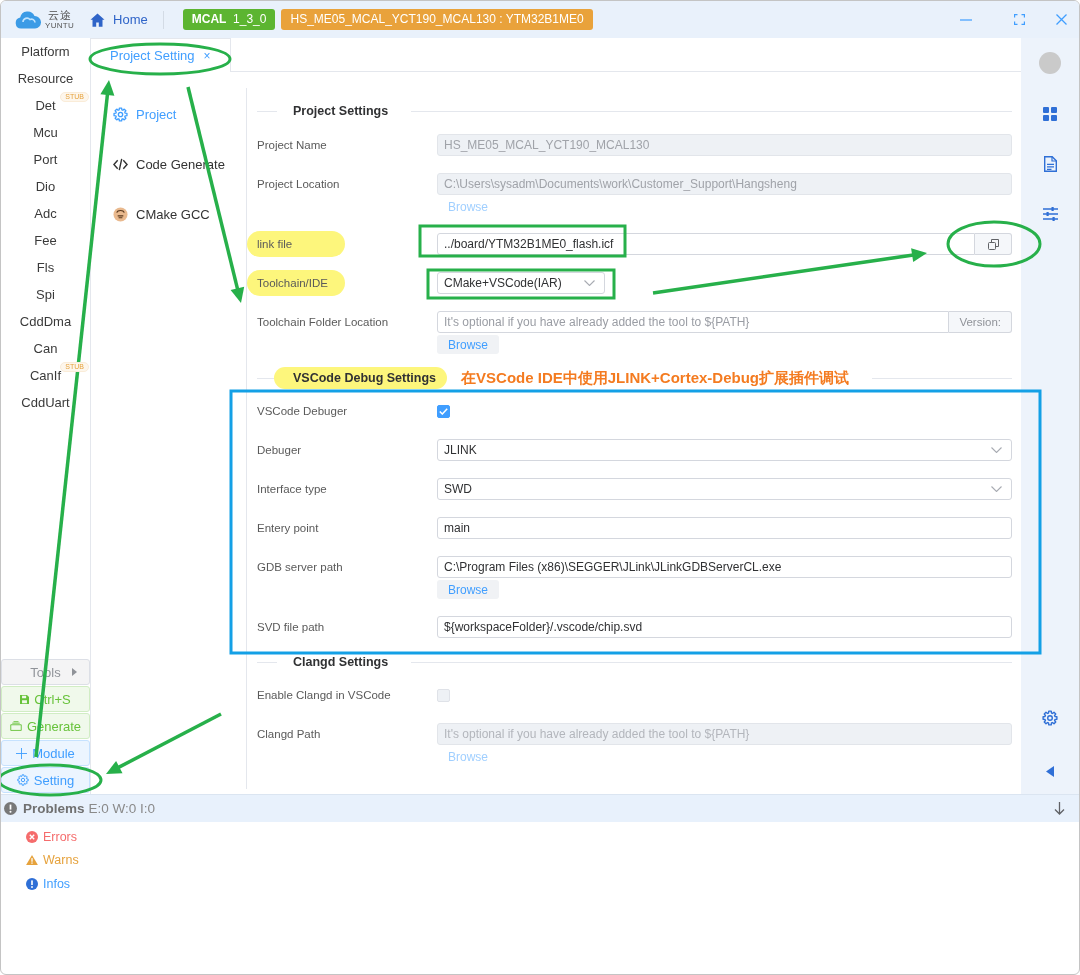 This screenshot has width=1080, height=975. I want to click on checkmark-icon, so click(443, 411).